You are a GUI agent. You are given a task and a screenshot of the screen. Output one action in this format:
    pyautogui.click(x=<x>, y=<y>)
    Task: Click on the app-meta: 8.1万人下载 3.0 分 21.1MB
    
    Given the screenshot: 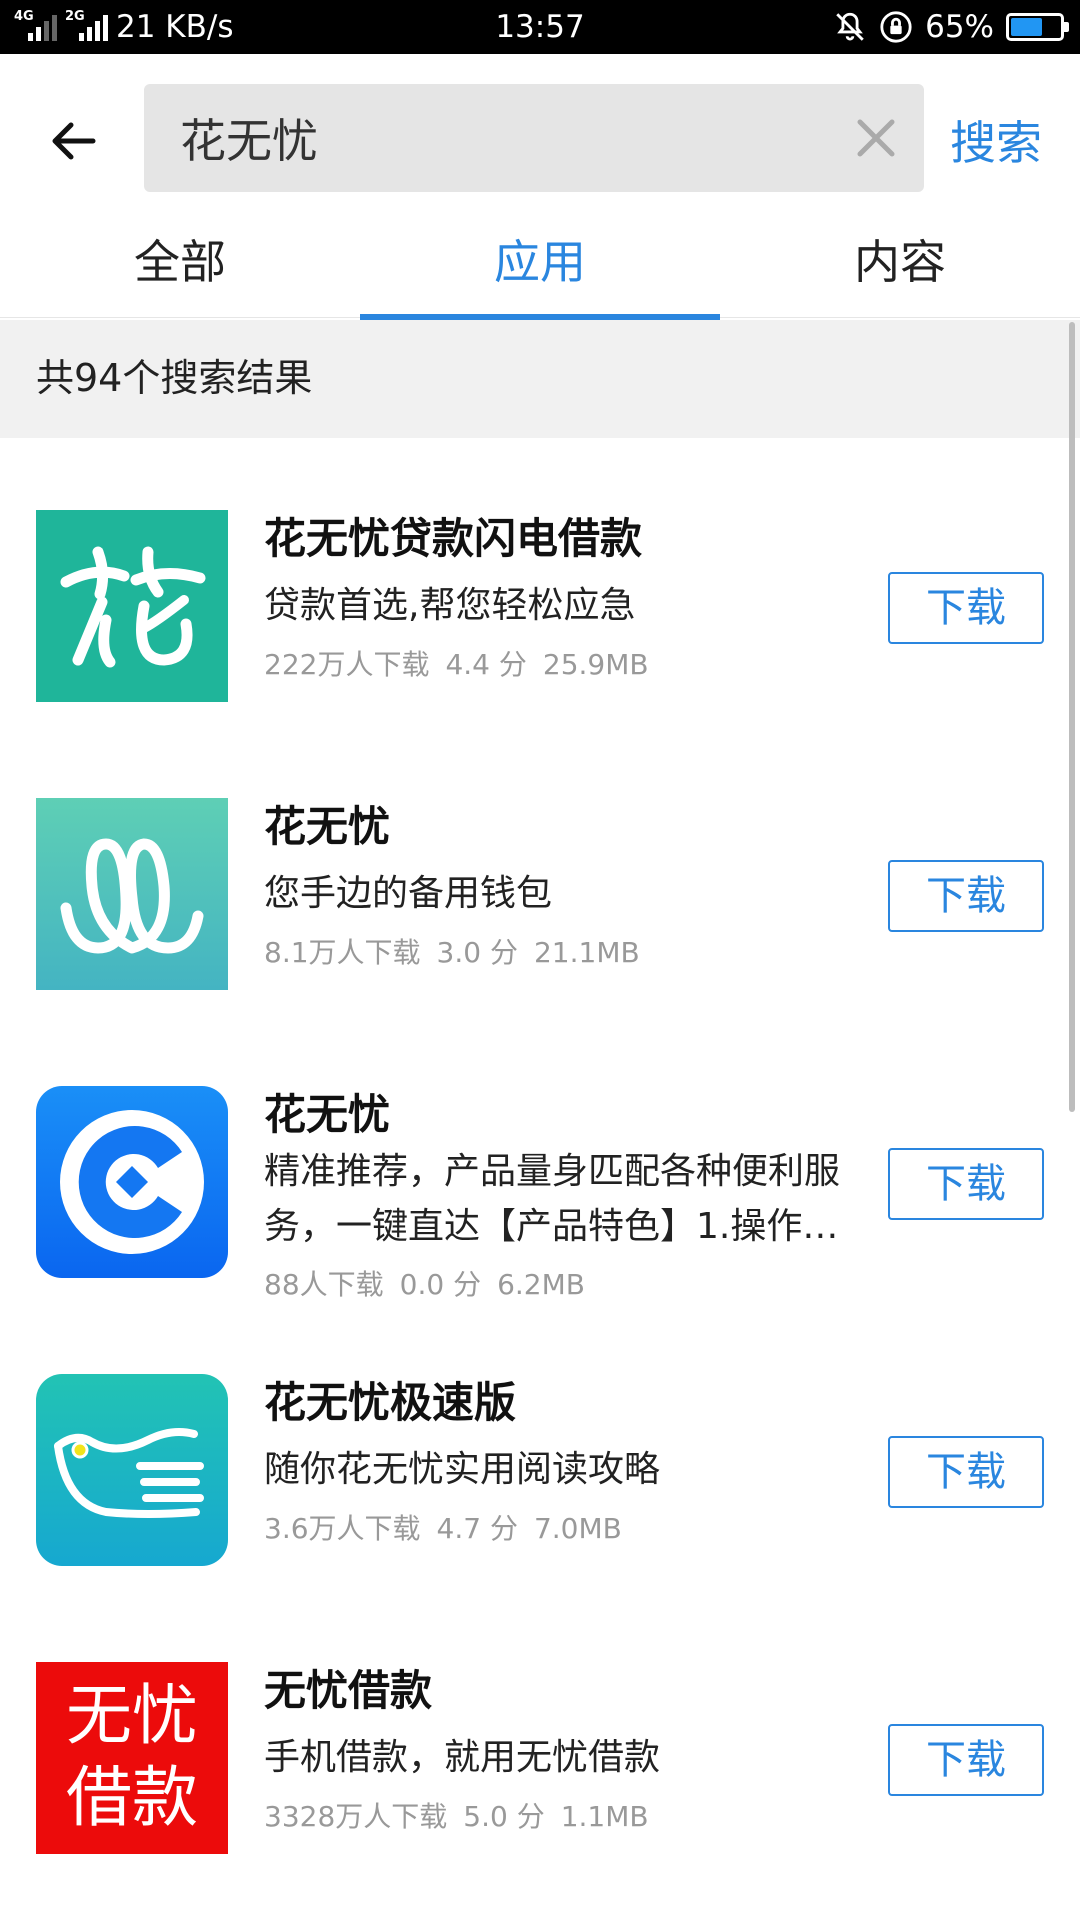 What is the action you would take?
    pyautogui.click(x=554, y=953)
    